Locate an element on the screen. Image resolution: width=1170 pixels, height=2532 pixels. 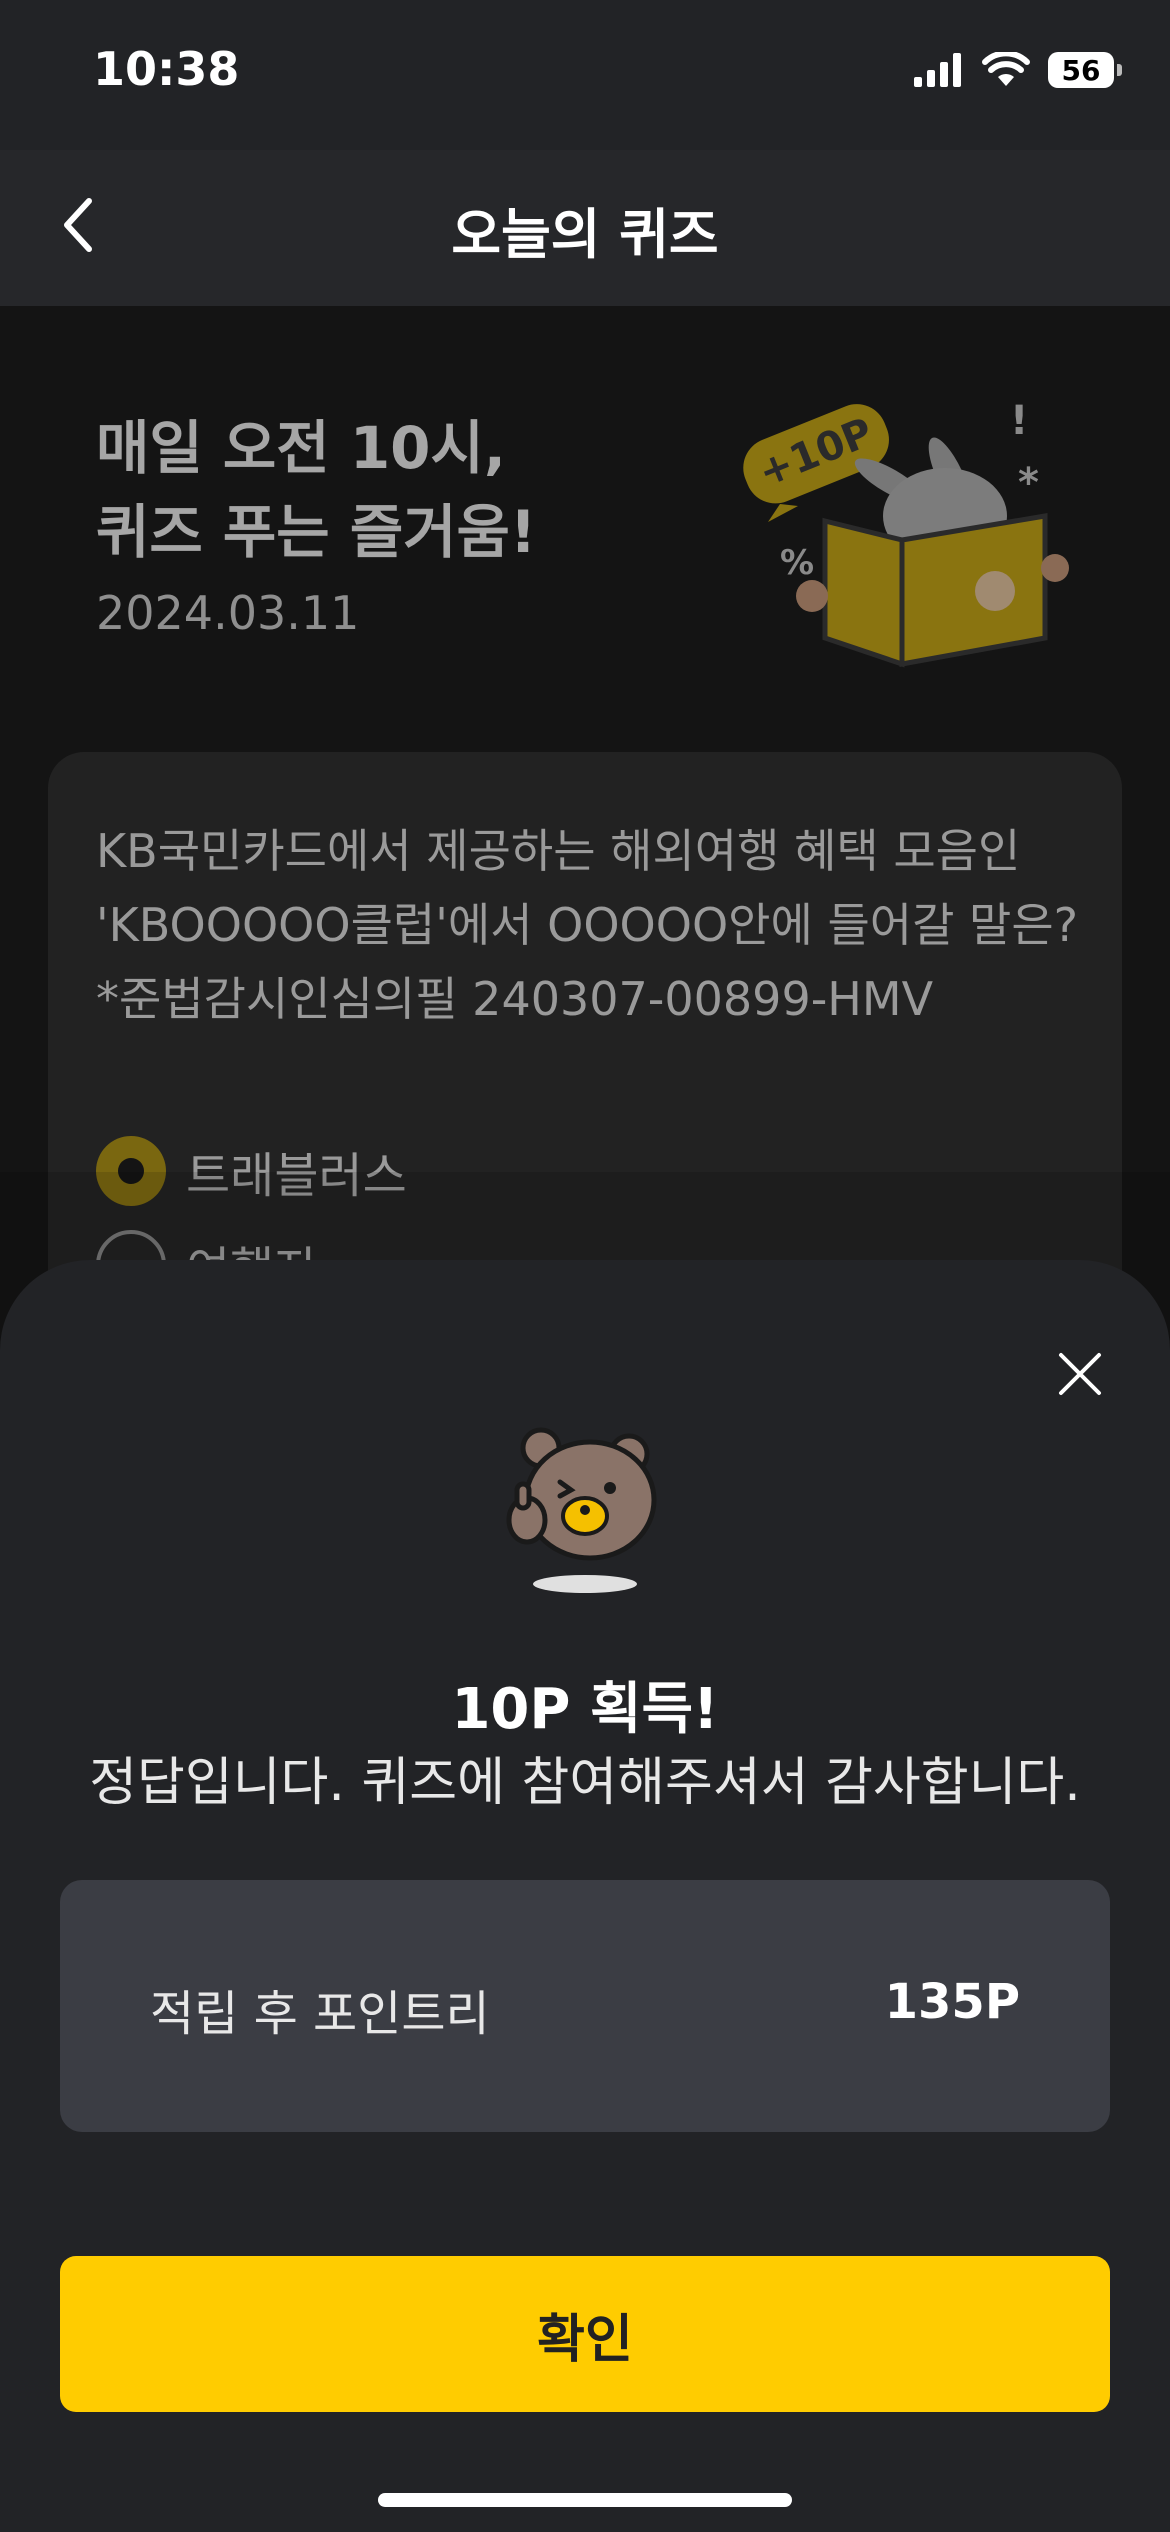
points-summary-box: 적립 후 포인트리 135P is located at coordinates (585, 2006).